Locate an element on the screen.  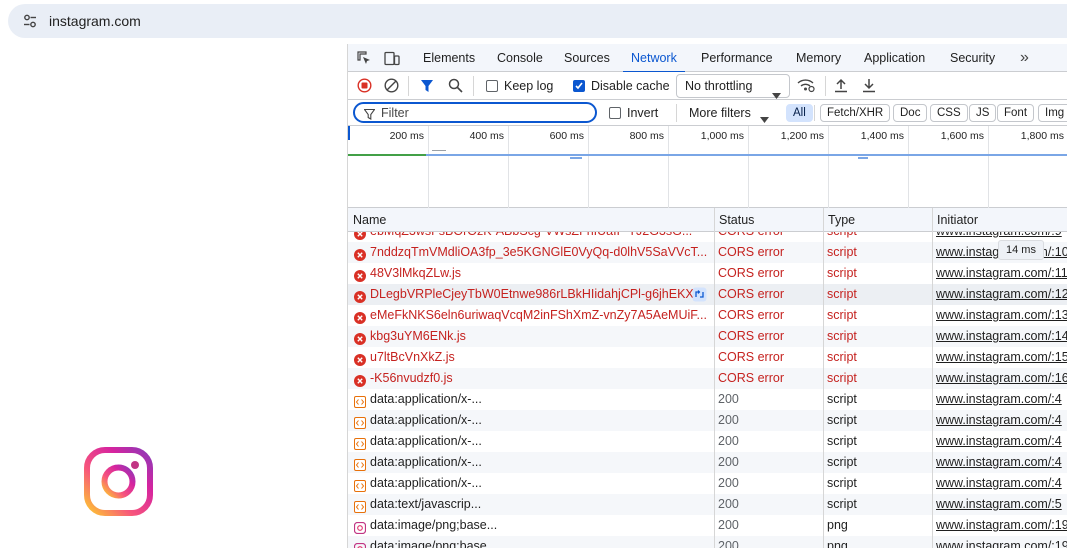
search-icon is located at coordinates (455, 88).